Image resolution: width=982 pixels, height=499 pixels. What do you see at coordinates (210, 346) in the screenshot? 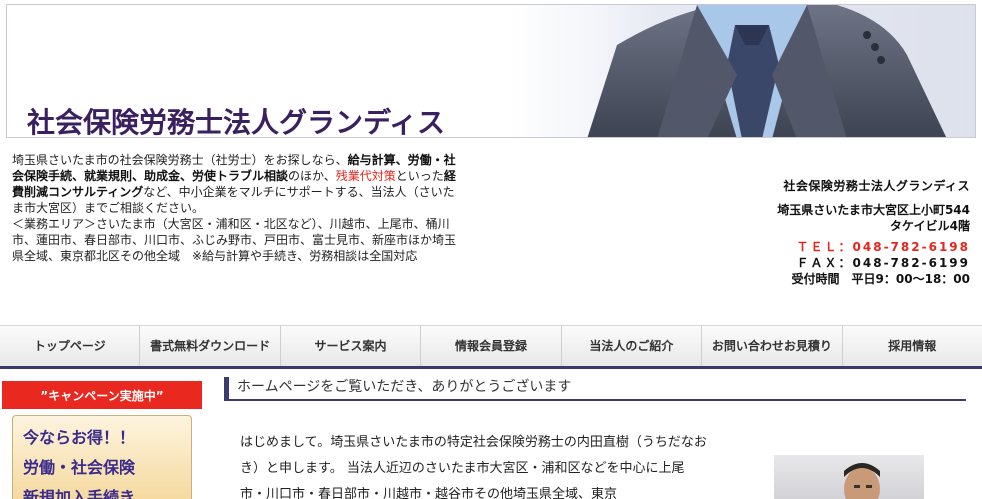
I see `nav-item-download: 書式無料ダウンロード` at bounding box center [210, 346].